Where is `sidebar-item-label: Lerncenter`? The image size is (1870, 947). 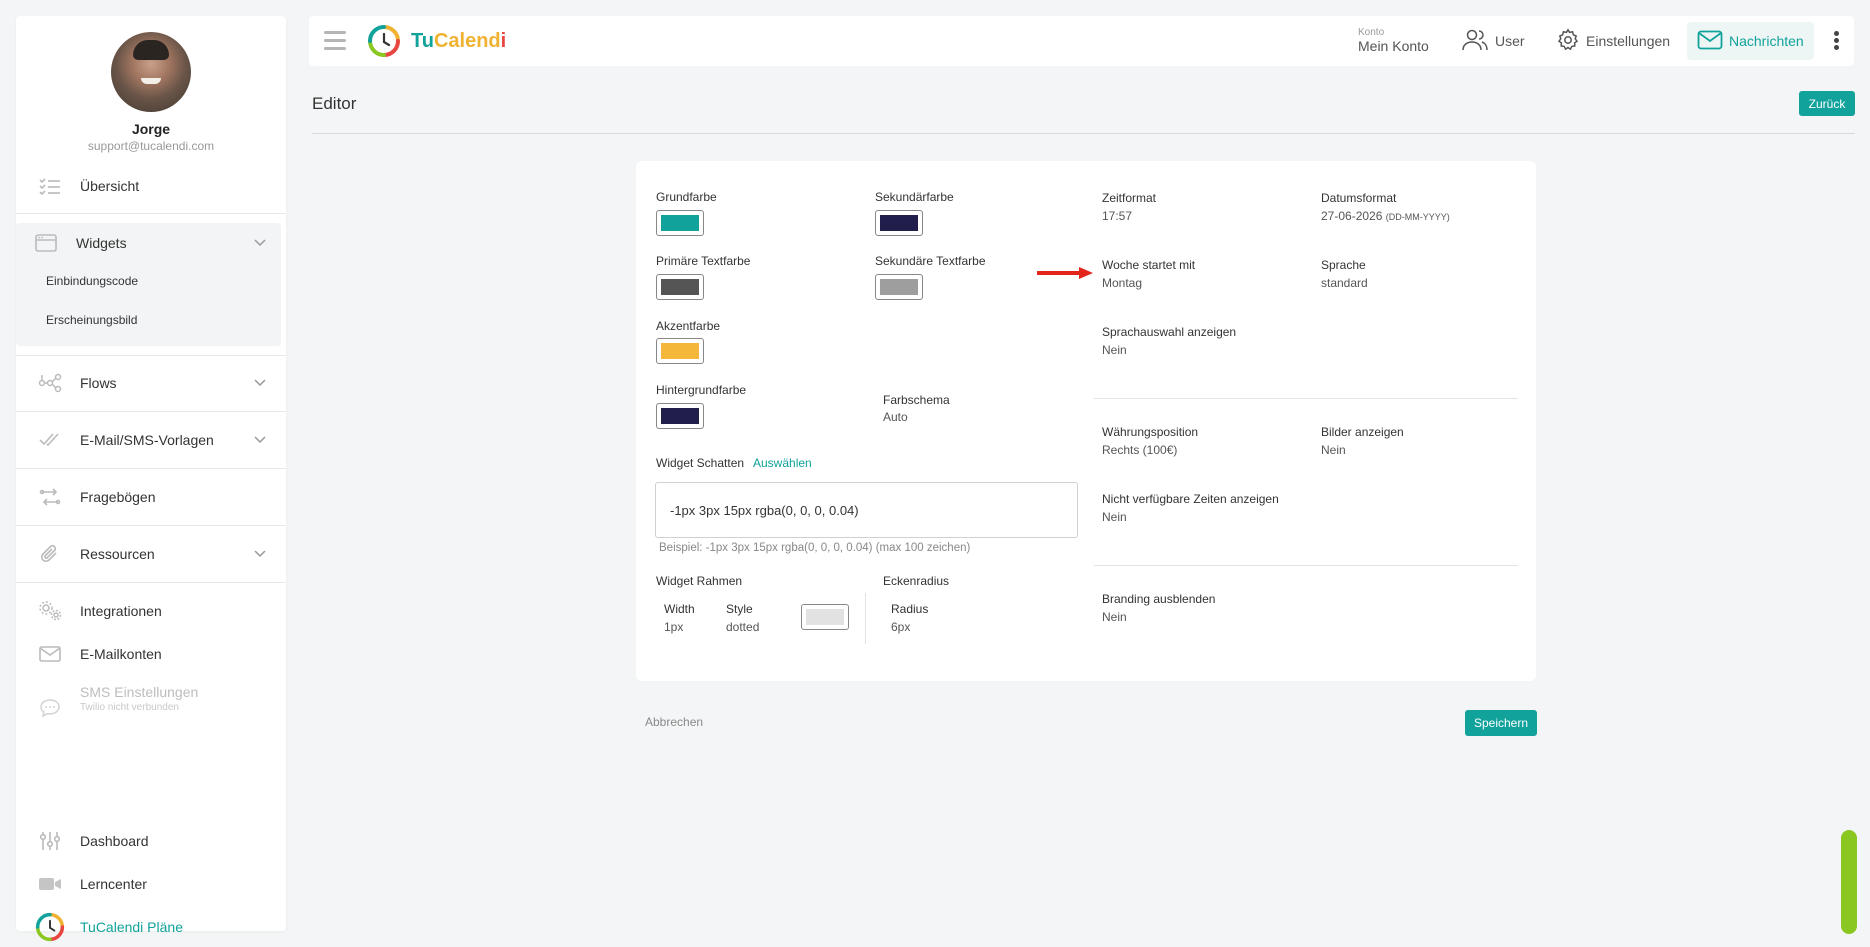
sidebar-item-label: Lerncenter is located at coordinates (113, 884).